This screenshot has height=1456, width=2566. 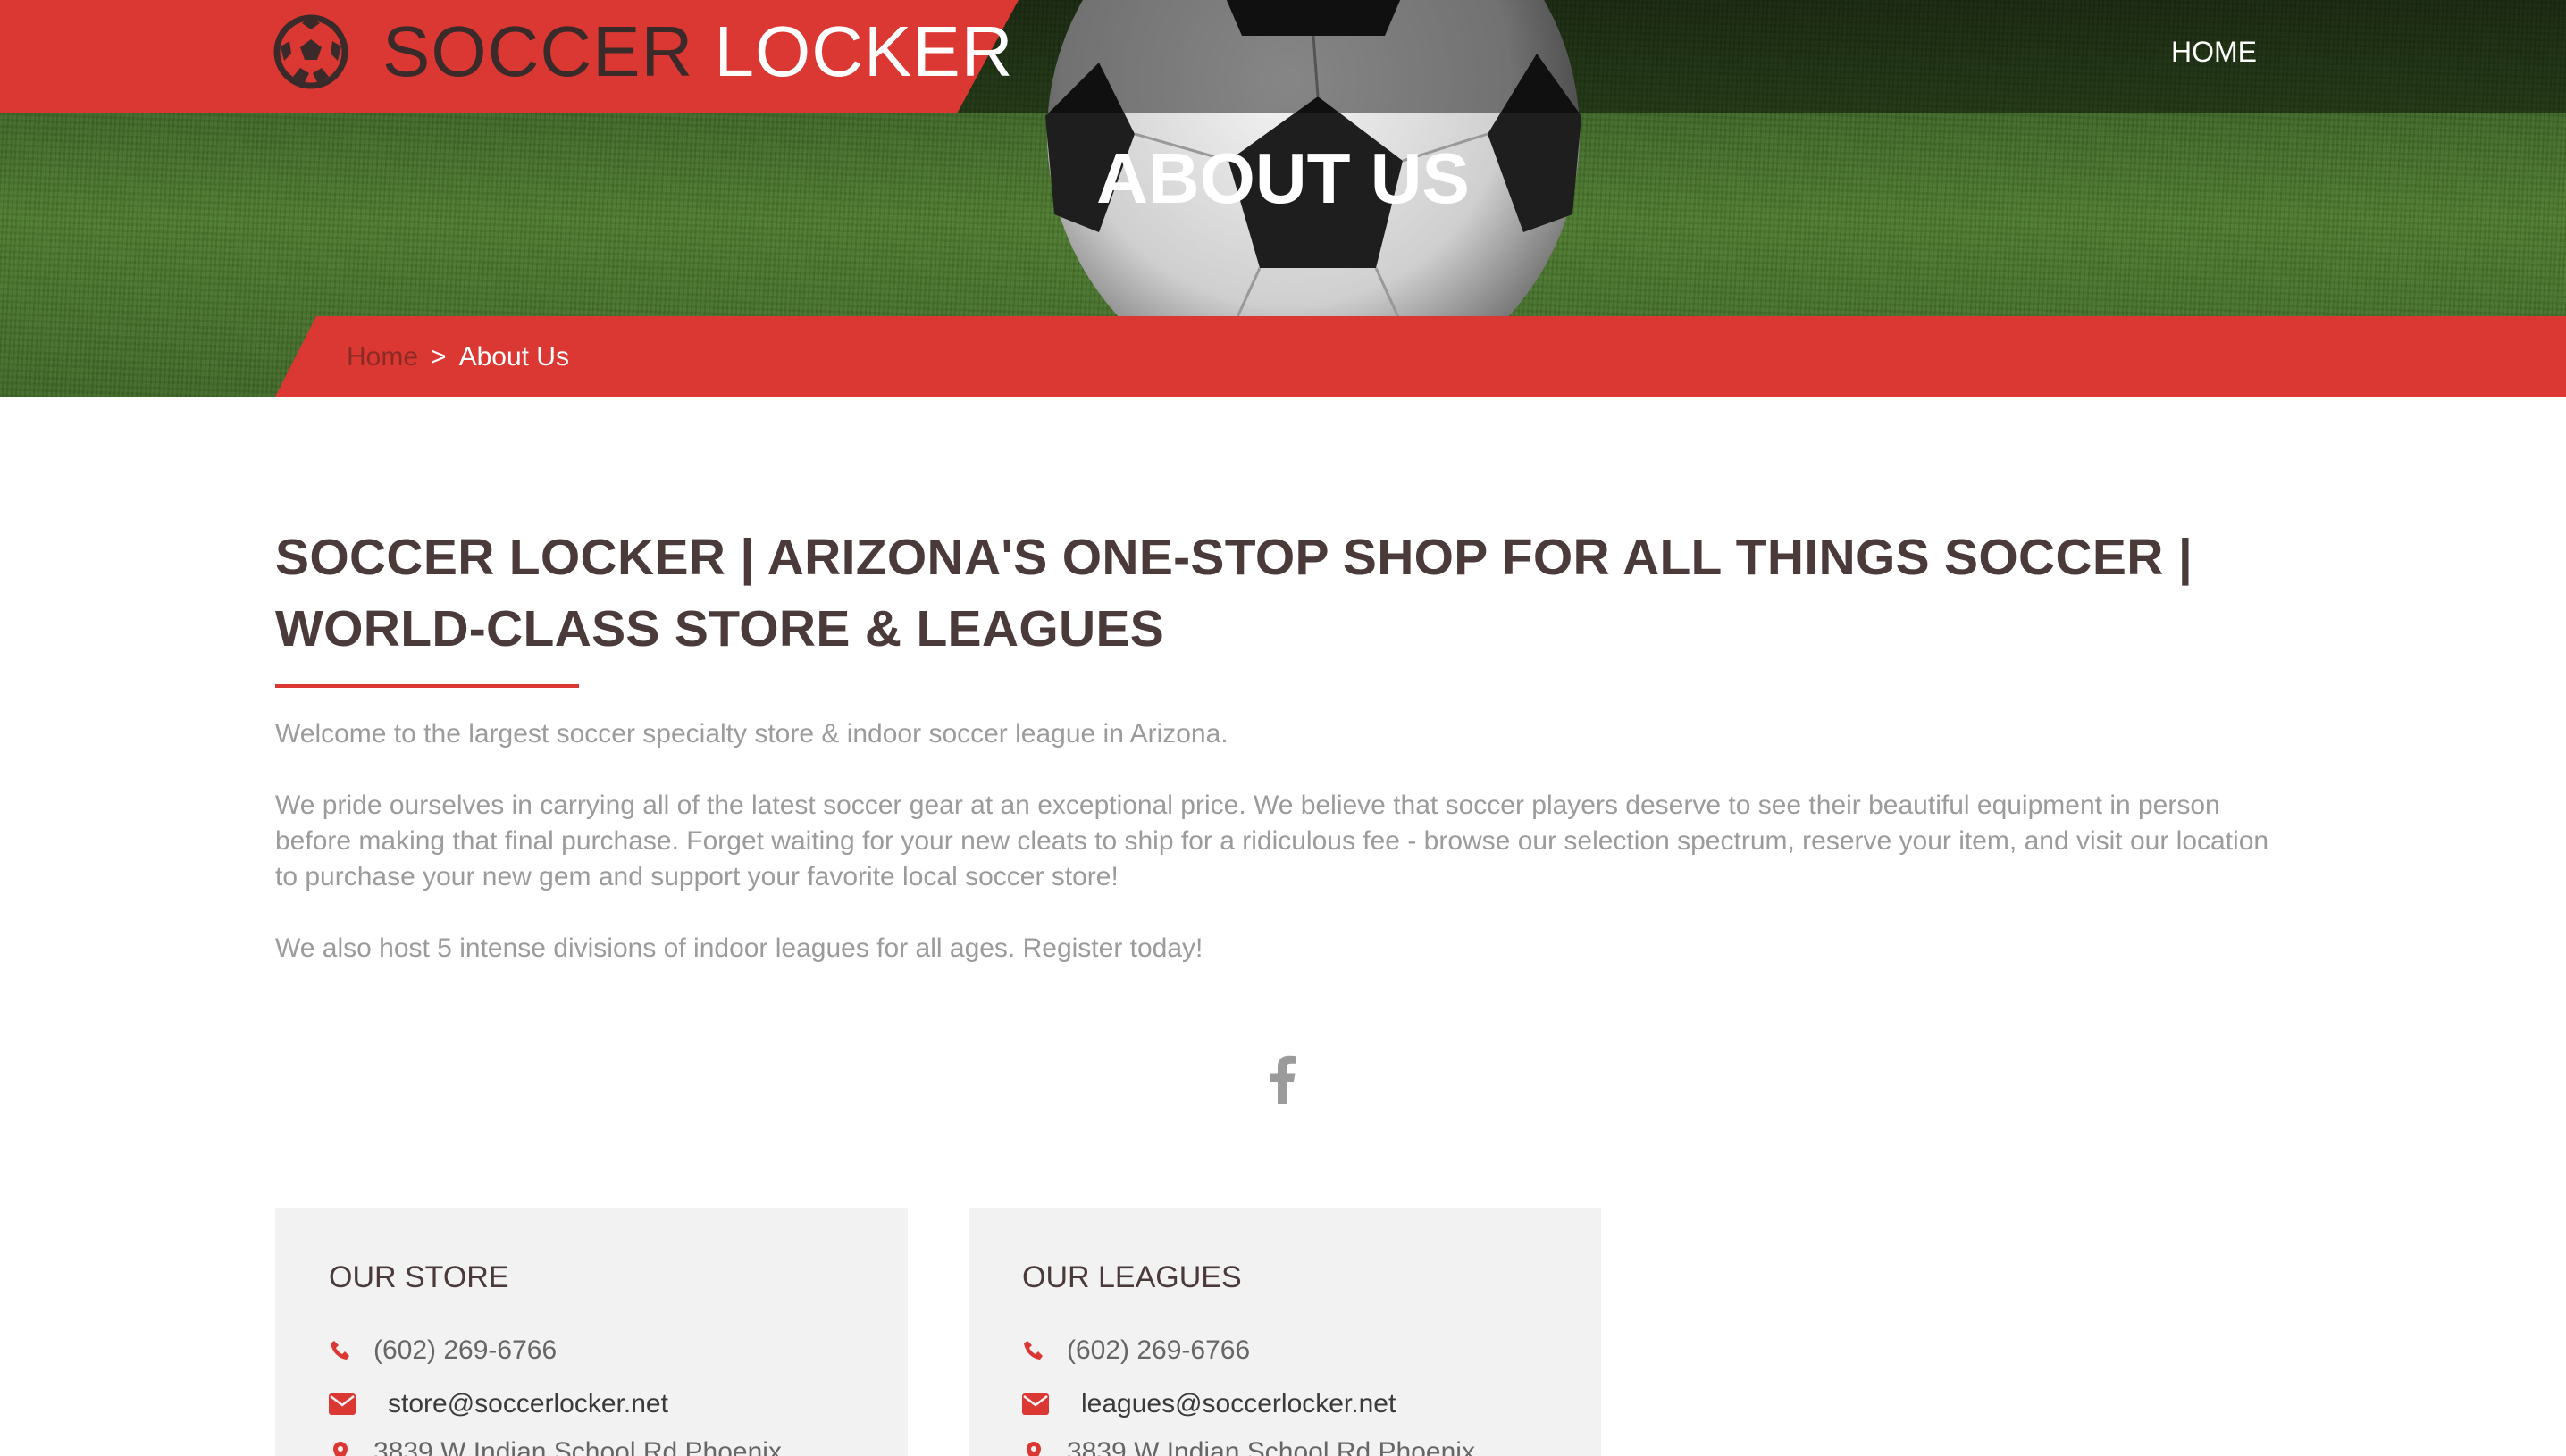 I want to click on facebook-icon, so click(x=1283, y=1079).